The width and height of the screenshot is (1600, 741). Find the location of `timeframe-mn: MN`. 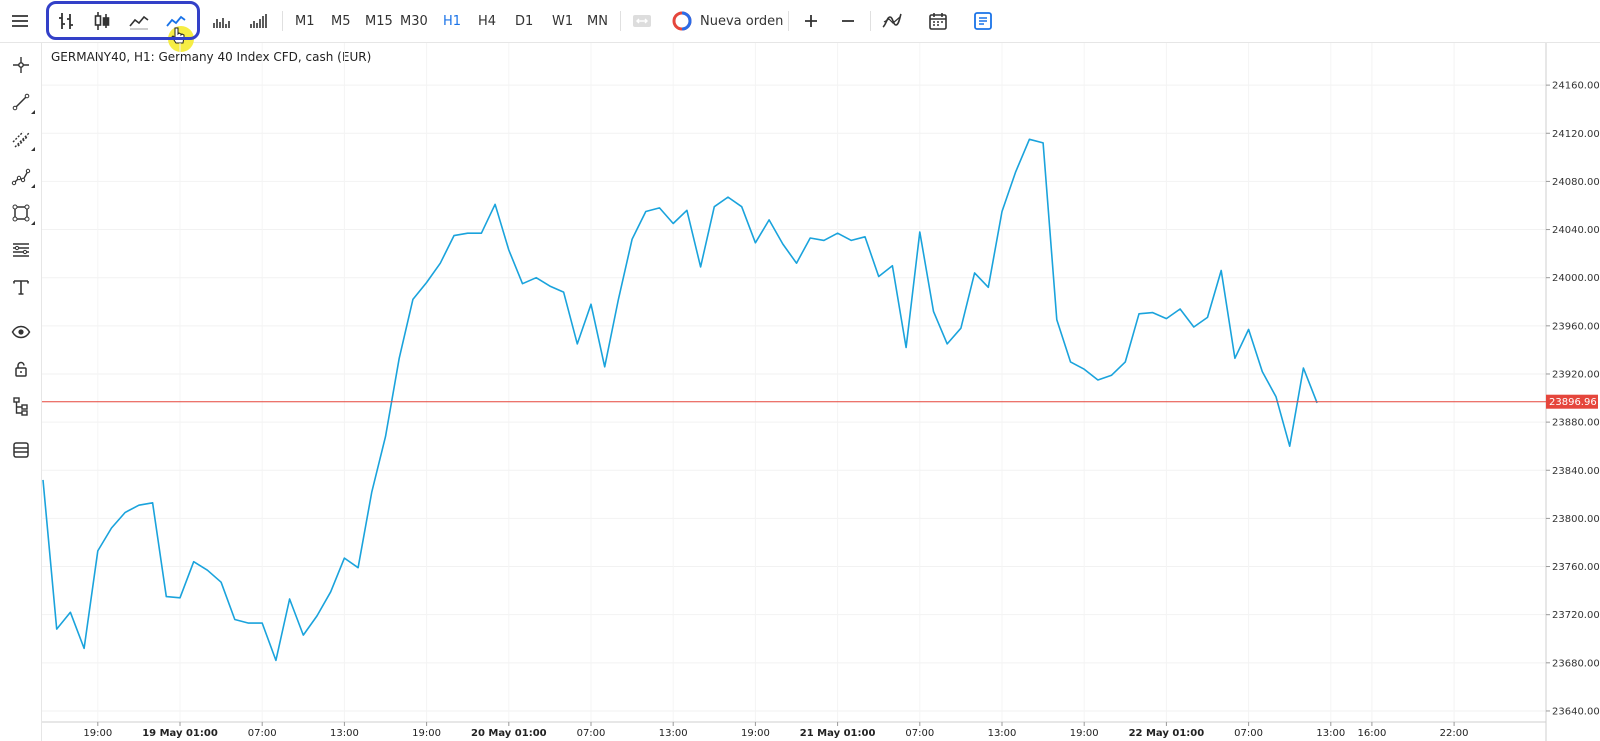

timeframe-mn: MN is located at coordinates (597, 21).